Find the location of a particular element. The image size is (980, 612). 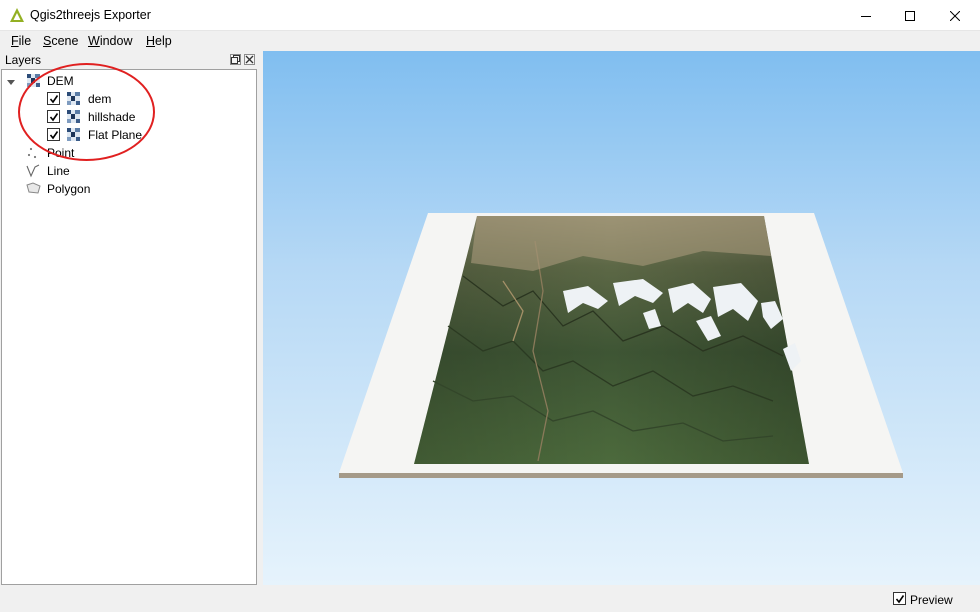

menu-bar: File Scene Window Help is located at coordinates (490, 41).